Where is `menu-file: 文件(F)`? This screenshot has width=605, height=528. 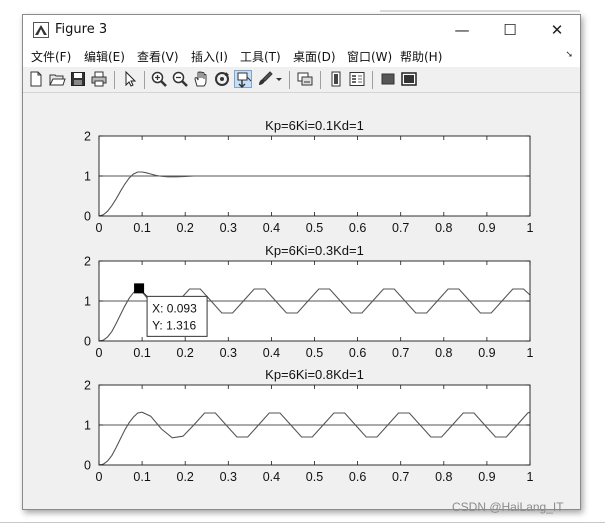
menu-file: 文件(F) is located at coordinates (51, 56).